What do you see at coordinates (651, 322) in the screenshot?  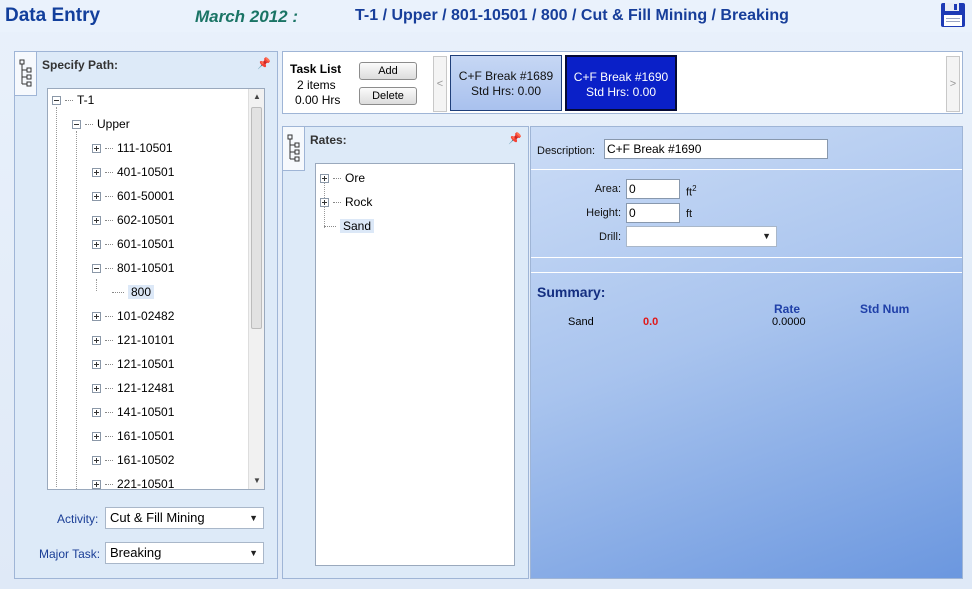 I see `summary-row-value: 0.0` at bounding box center [651, 322].